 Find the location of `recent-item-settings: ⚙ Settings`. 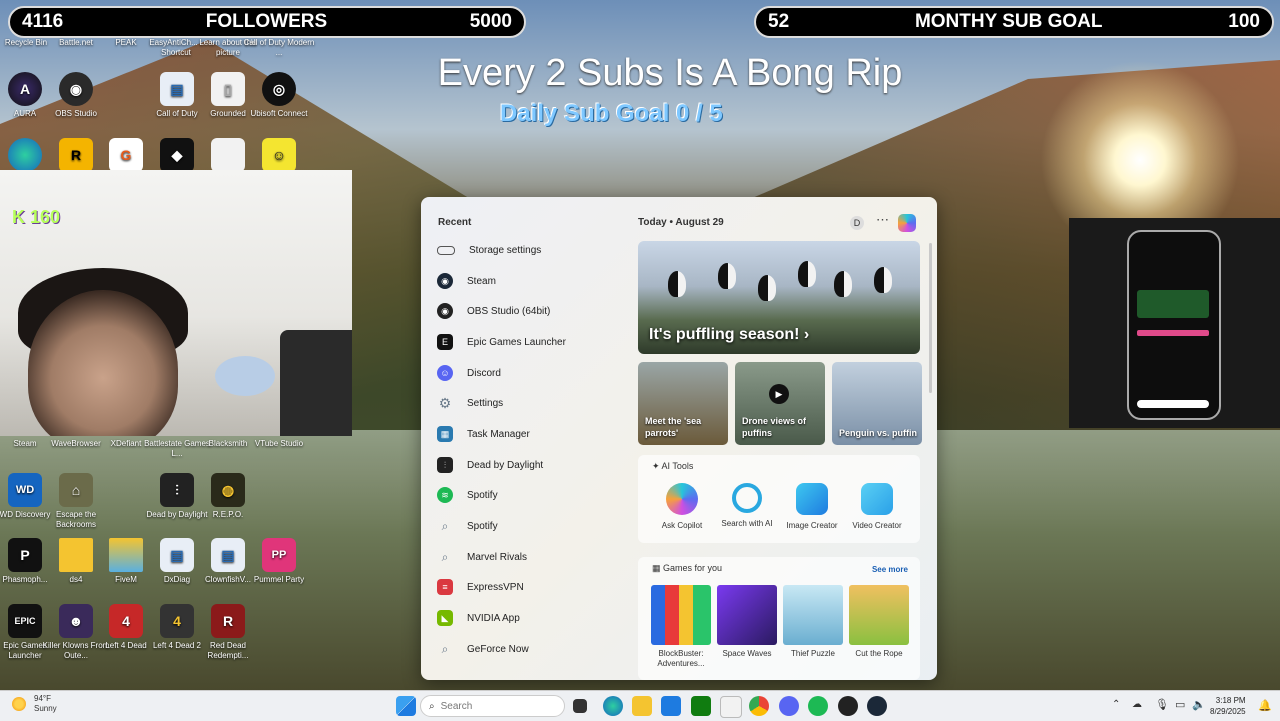

recent-item-settings: ⚙ Settings is located at coordinates (532, 403).